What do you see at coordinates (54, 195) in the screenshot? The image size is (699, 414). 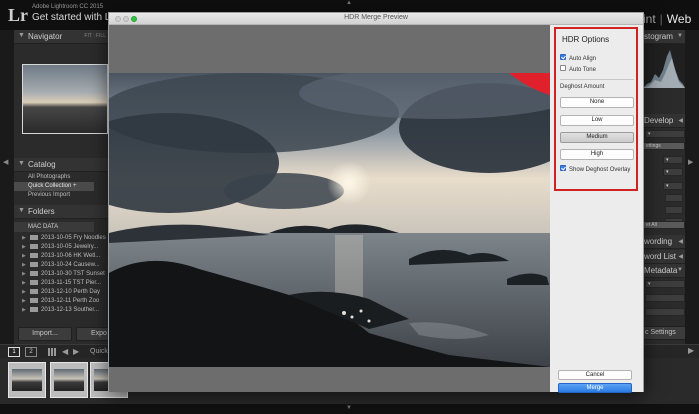 I see `catalog-item-previous-import: Previous Import` at bounding box center [54, 195].